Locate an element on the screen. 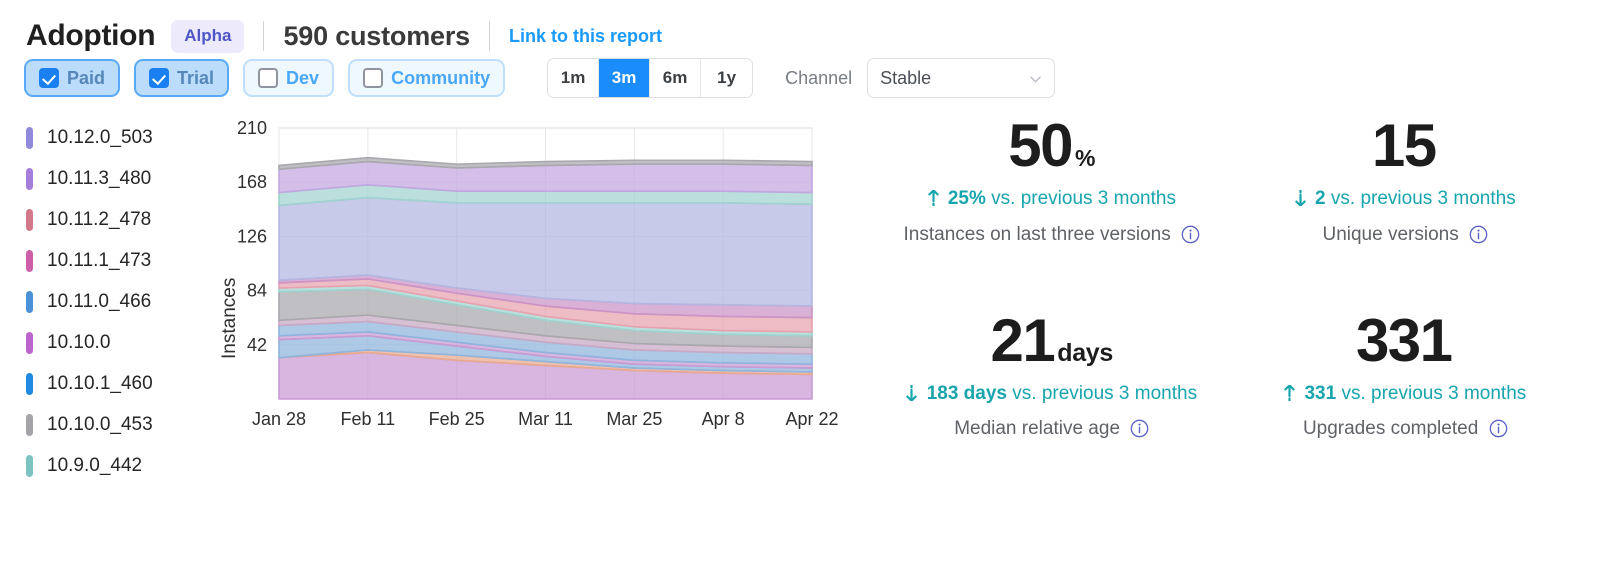 The image size is (1600, 562). filter-chip-label: Trial is located at coordinates (196, 77).